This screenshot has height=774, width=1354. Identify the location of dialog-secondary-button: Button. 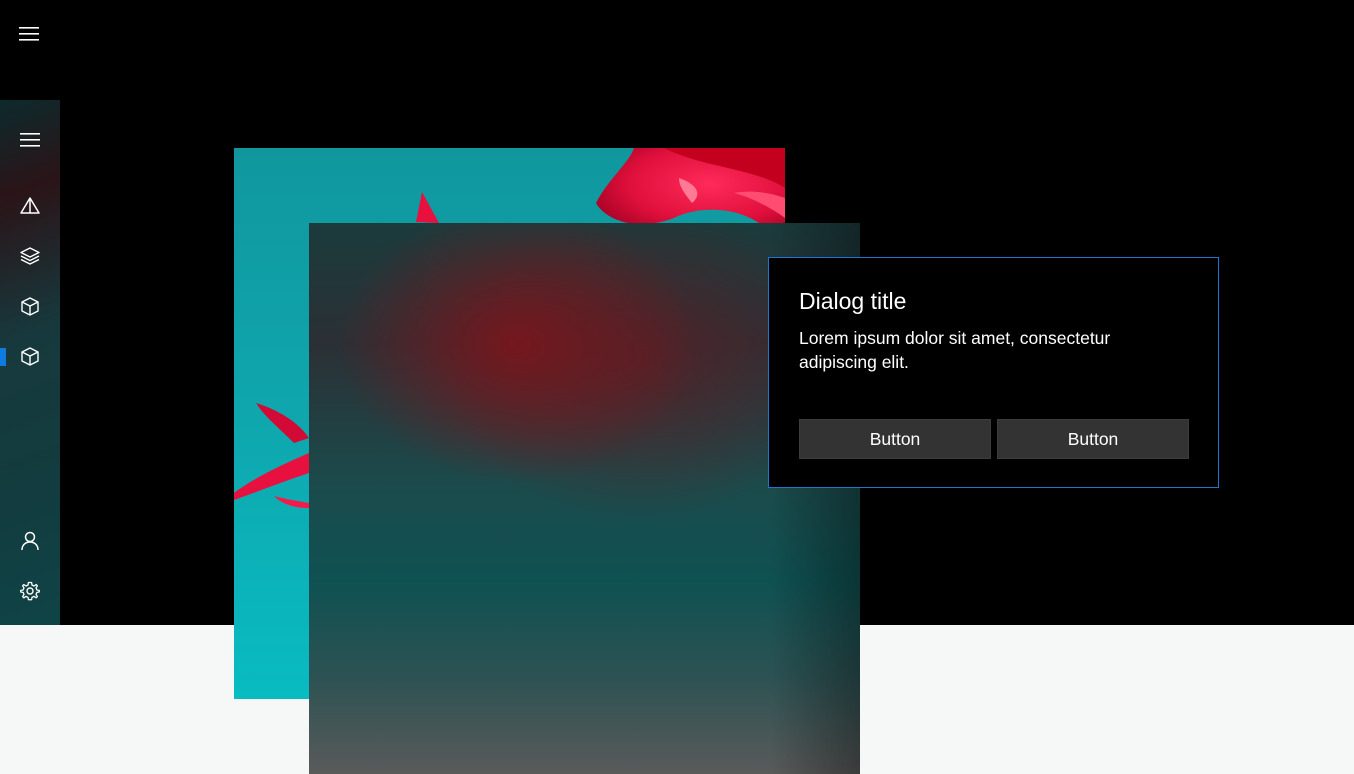
(1093, 439).